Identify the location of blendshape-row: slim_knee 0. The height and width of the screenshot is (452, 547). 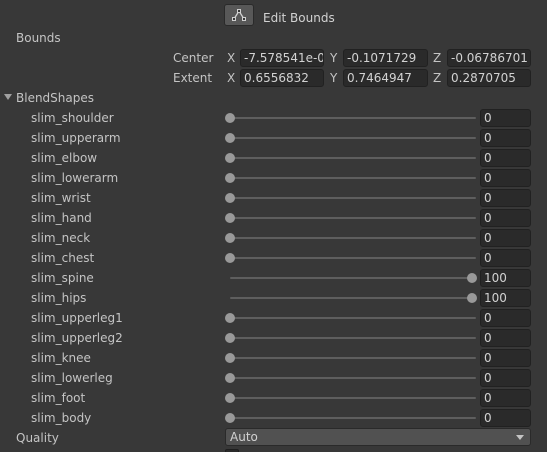
(273, 358).